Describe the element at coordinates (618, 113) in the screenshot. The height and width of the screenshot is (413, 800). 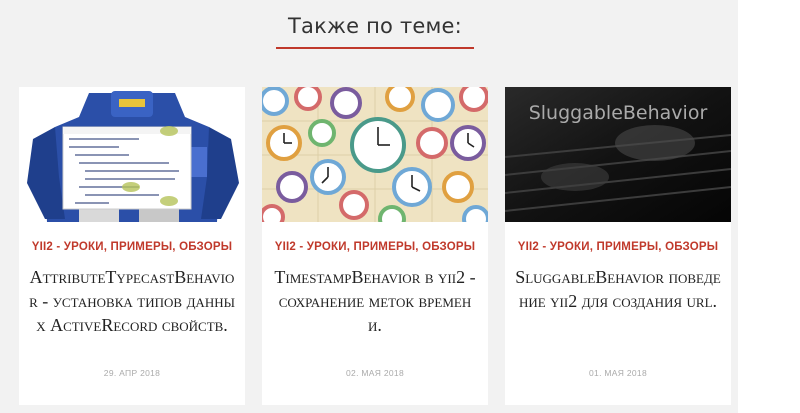
I see `thumbnail-caption: SluggableBehavior` at that location.